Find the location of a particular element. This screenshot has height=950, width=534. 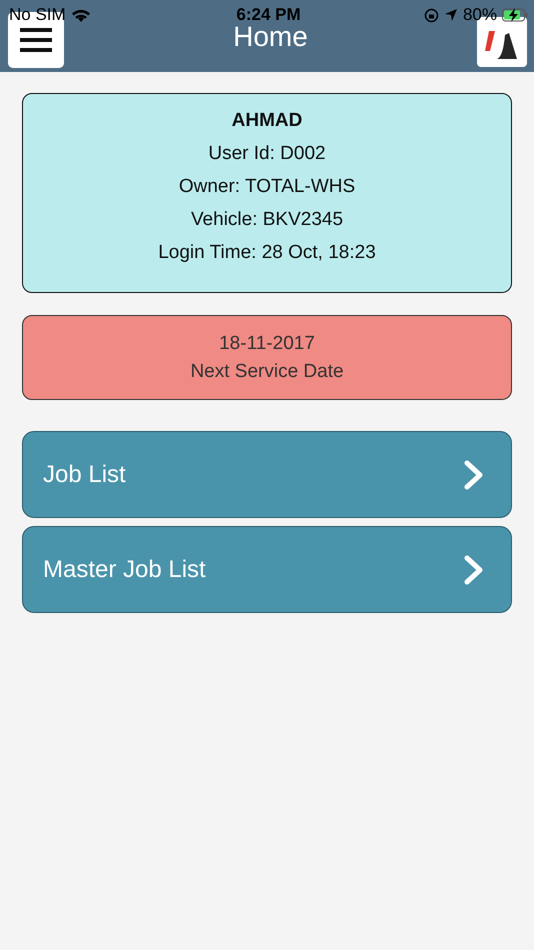

wifi-icon is located at coordinates (80, 15).